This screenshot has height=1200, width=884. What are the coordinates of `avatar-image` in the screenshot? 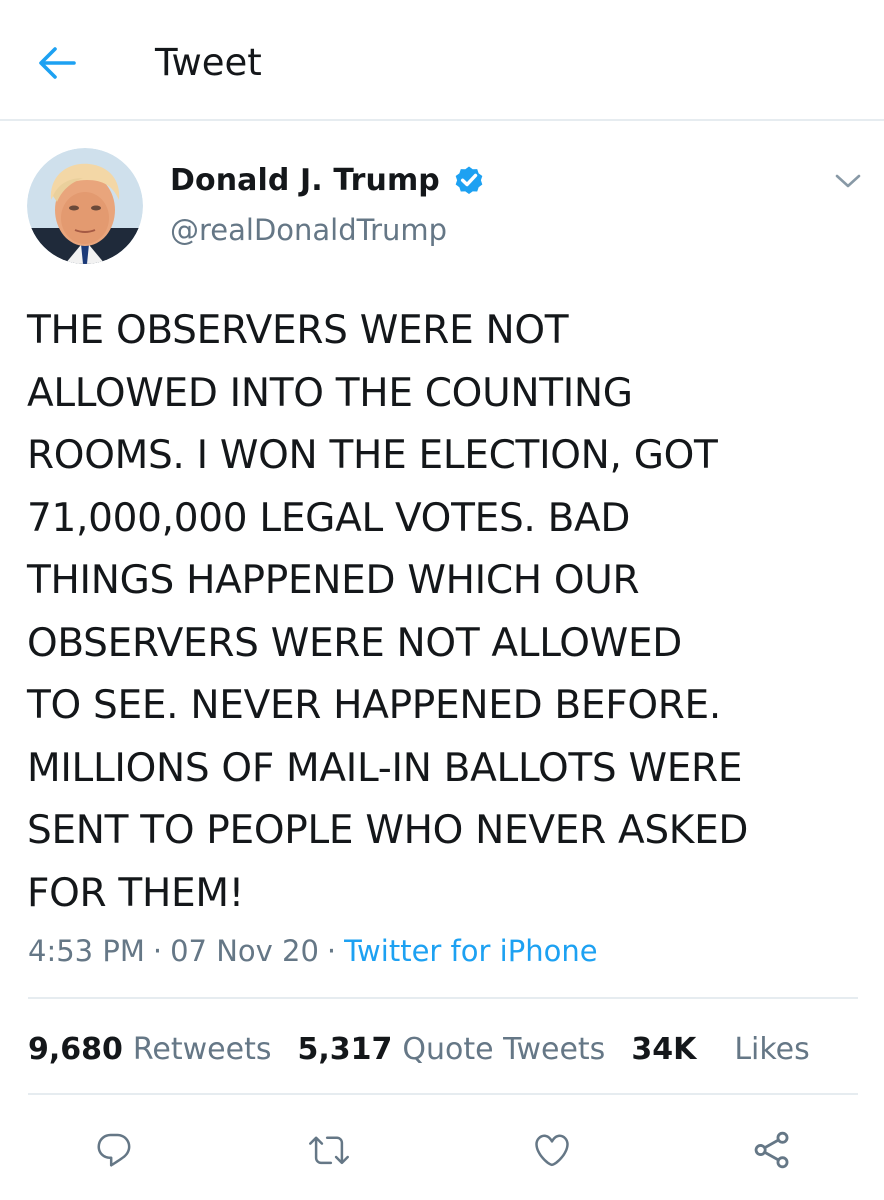 It's located at (85, 206).